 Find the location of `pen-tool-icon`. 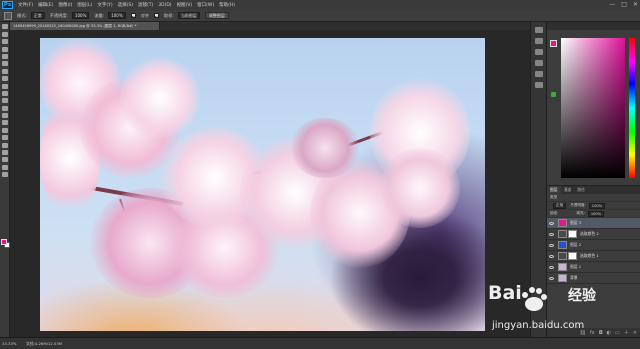

pen-tool-icon is located at coordinates (5, 130).